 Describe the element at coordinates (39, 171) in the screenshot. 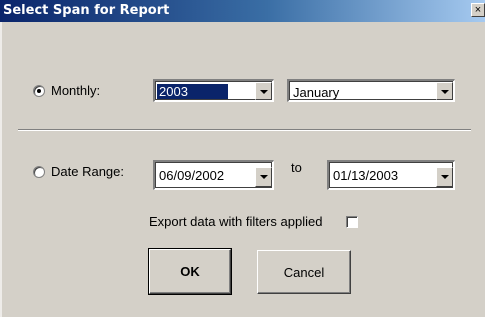

I see `date-range-radio-indicator` at that location.